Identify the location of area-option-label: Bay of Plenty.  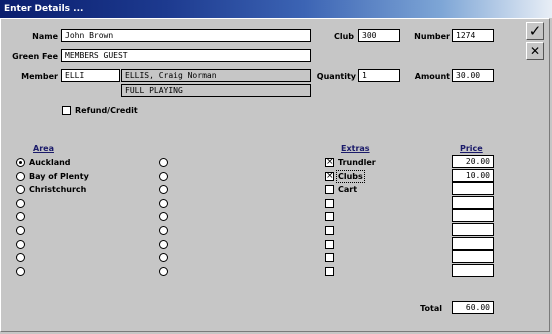
(59, 176).